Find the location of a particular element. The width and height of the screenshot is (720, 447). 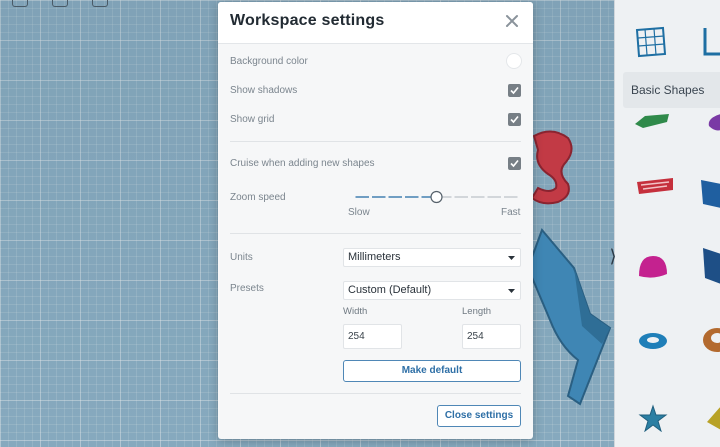

zoom-speed-label: Zoom speed is located at coordinates (258, 197).